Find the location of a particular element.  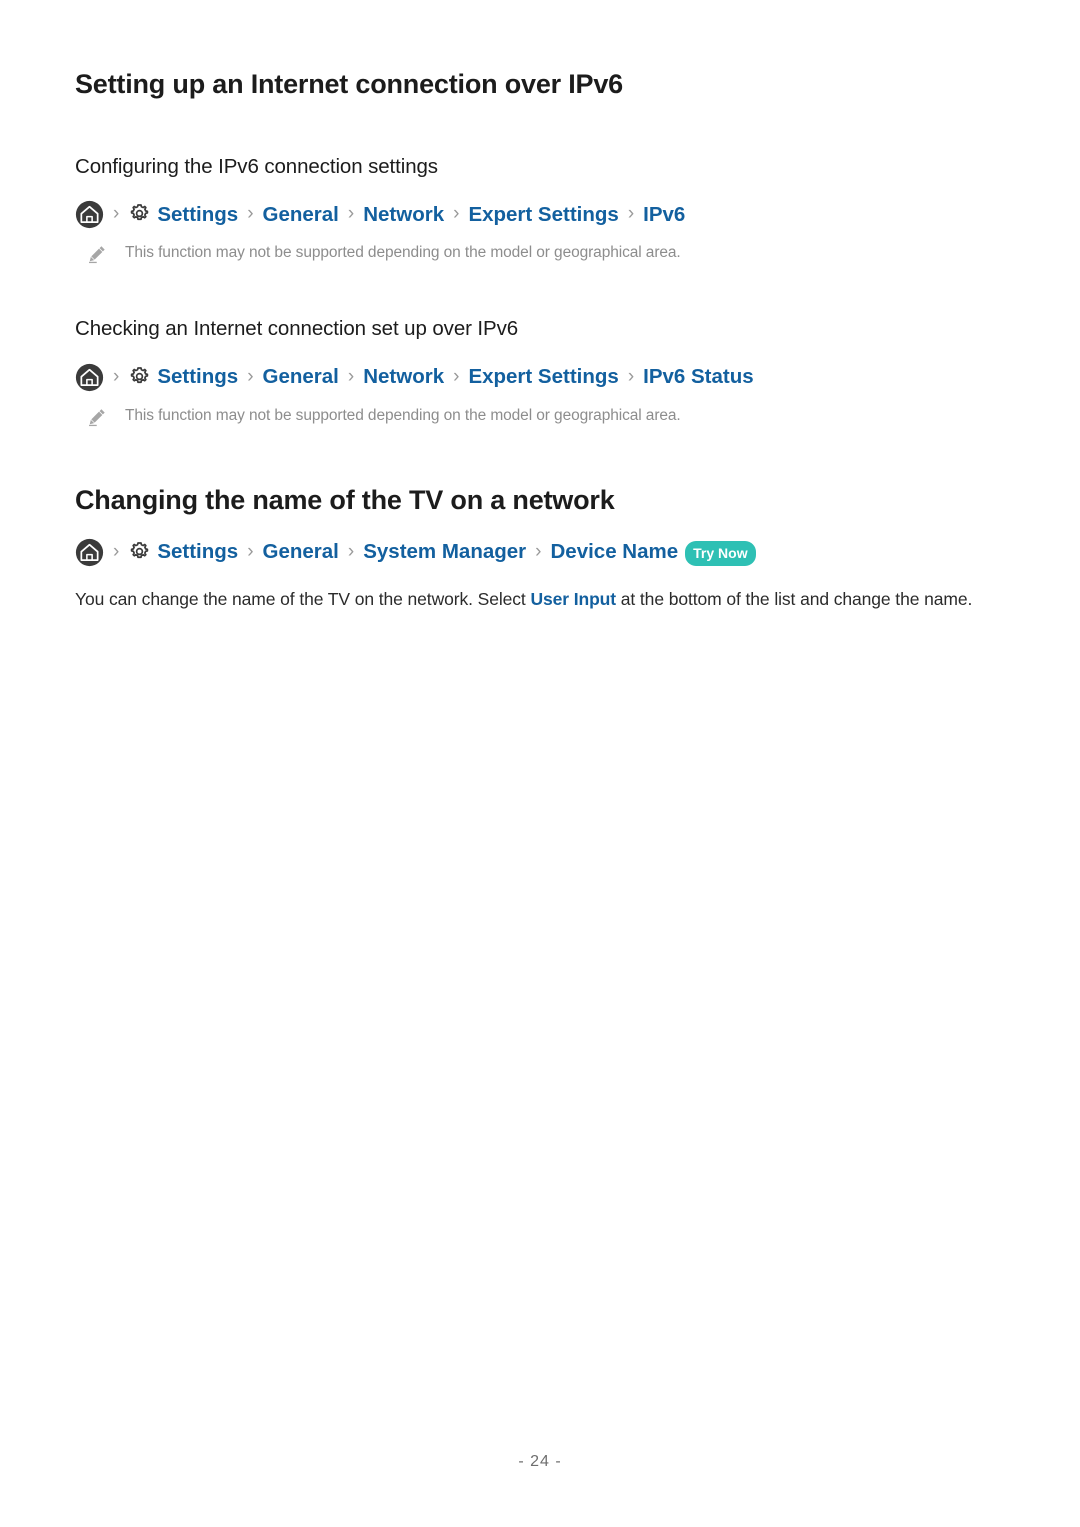

try-now-badge: Try Now is located at coordinates (720, 553).